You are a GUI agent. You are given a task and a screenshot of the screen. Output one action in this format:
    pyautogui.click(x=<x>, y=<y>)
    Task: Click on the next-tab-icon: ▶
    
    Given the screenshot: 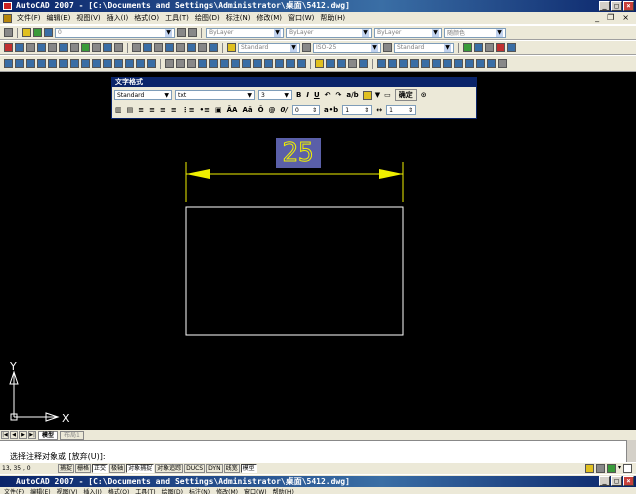 What is the action you would take?
    pyautogui.click(x=23, y=435)
    